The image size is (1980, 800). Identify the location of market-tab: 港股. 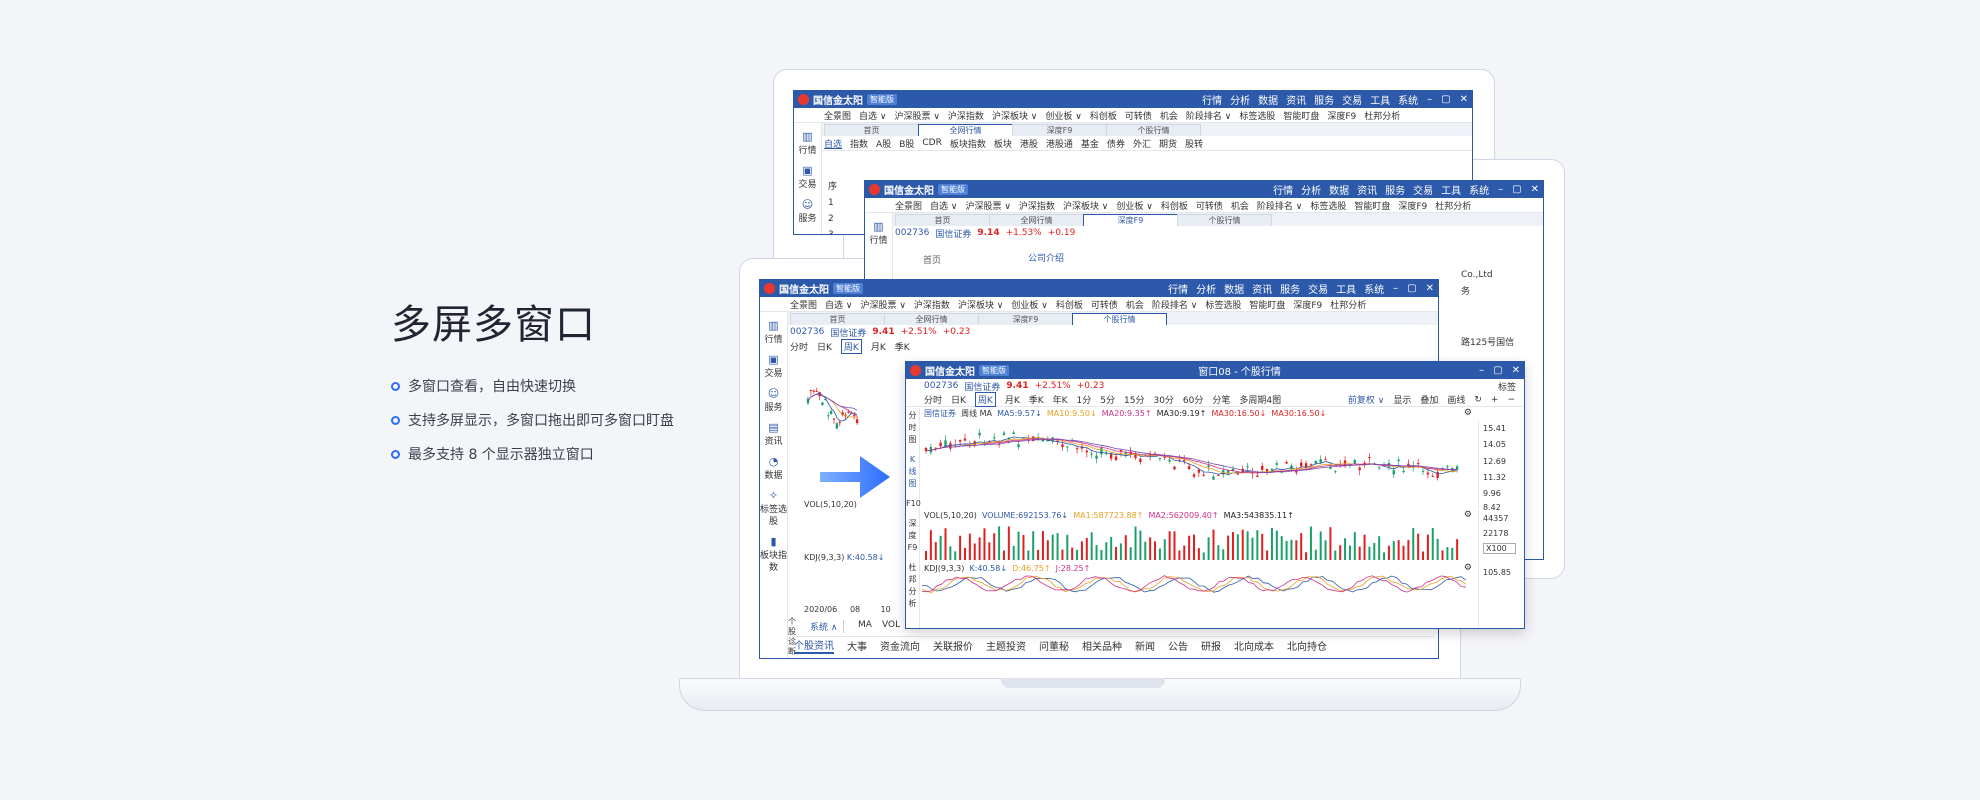
(1029, 143).